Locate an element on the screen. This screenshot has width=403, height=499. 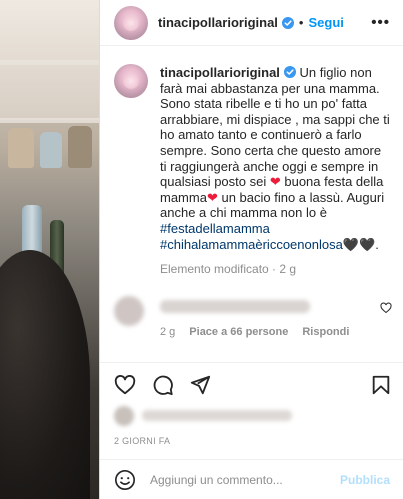
comment-item: 2 g Piace a 66 persone Rispondi is located at coordinates (254, 318).